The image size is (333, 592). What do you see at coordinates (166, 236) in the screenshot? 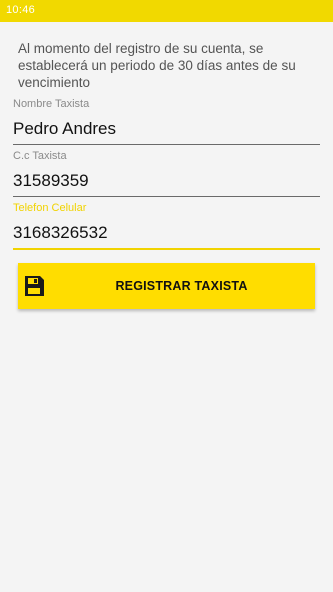
I see `phone-input: 3168326532` at bounding box center [166, 236].